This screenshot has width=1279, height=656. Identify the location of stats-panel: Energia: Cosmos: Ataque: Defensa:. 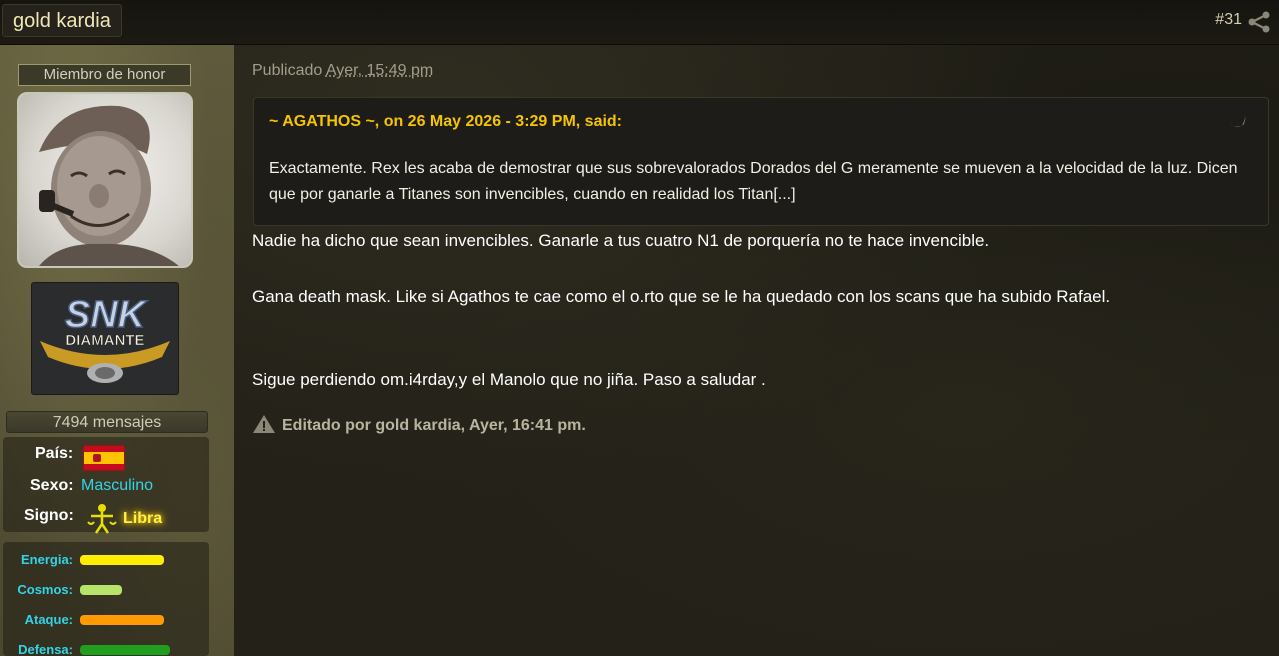
(106, 599).